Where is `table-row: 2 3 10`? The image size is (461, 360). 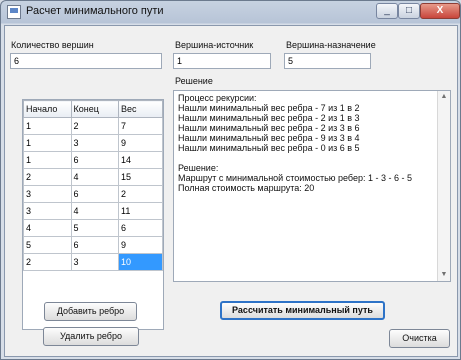
table-row: 2 3 10 is located at coordinates (93, 262).